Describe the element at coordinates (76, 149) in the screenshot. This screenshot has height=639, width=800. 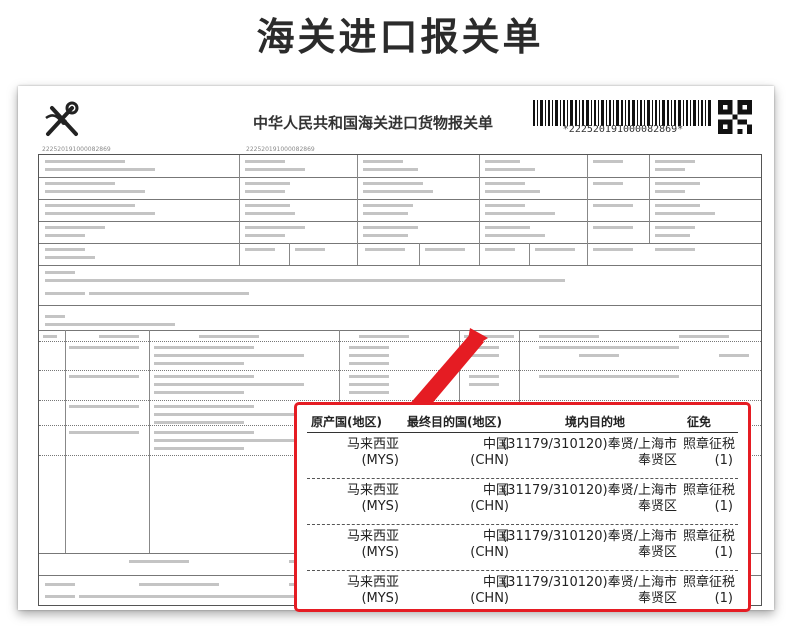
I see `prerecord-number: 222520191000082869` at that location.